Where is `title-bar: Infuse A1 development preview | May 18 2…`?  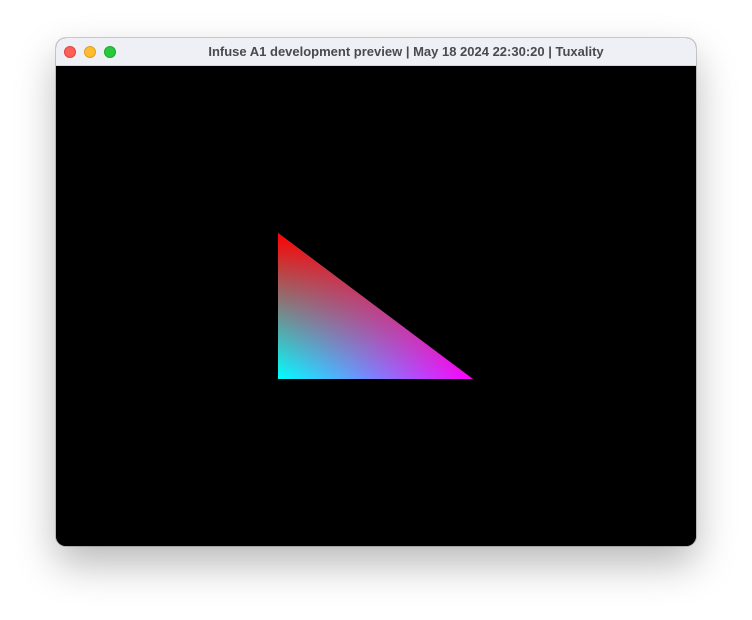 title-bar: Infuse A1 development preview | May 18 2… is located at coordinates (376, 52).